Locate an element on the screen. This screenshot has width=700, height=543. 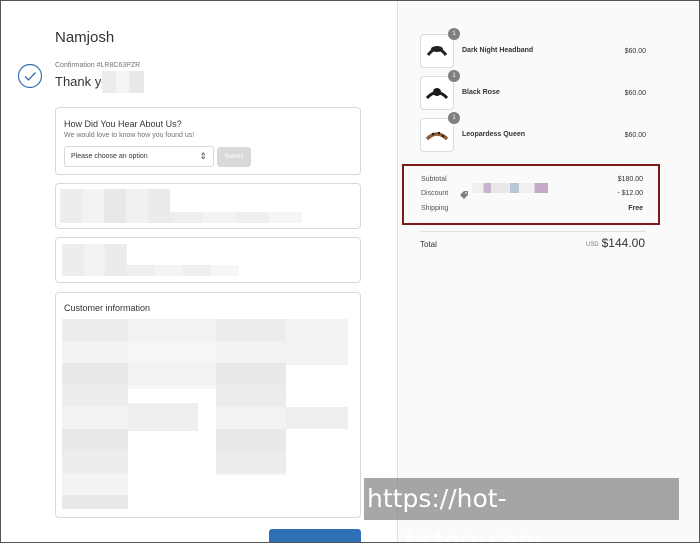
total-currency: USD is located at coordinates (592, 245).